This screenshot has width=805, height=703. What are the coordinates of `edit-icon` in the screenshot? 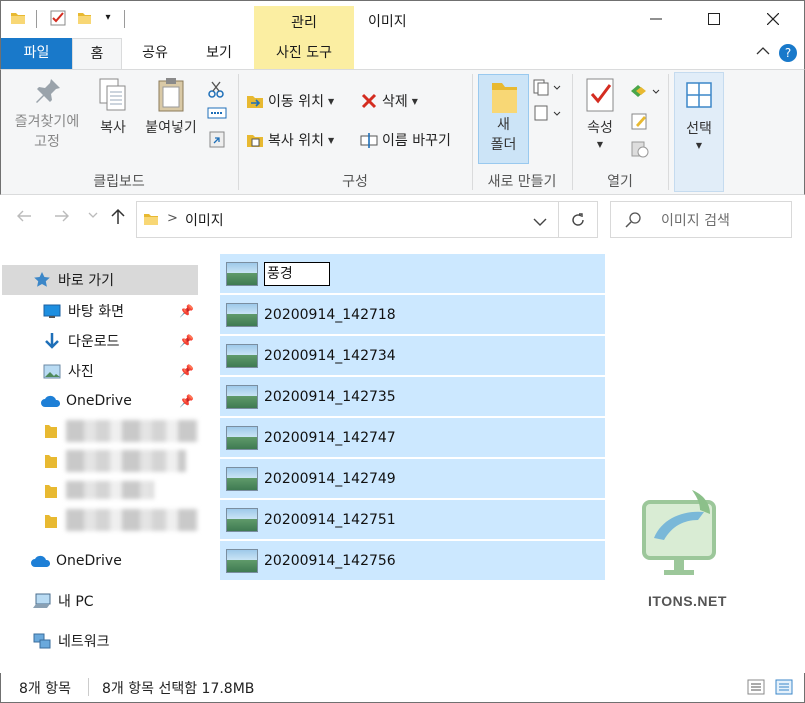 It's located at (640, 123).